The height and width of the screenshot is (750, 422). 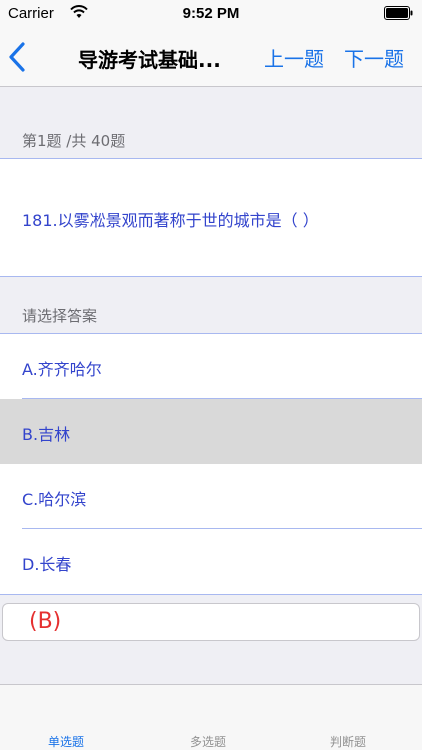 What do you see at coordinates (211, 366) in the screenshot?
I see `option-a: A.齐齐哈尔` at bounding box center [211, 366].